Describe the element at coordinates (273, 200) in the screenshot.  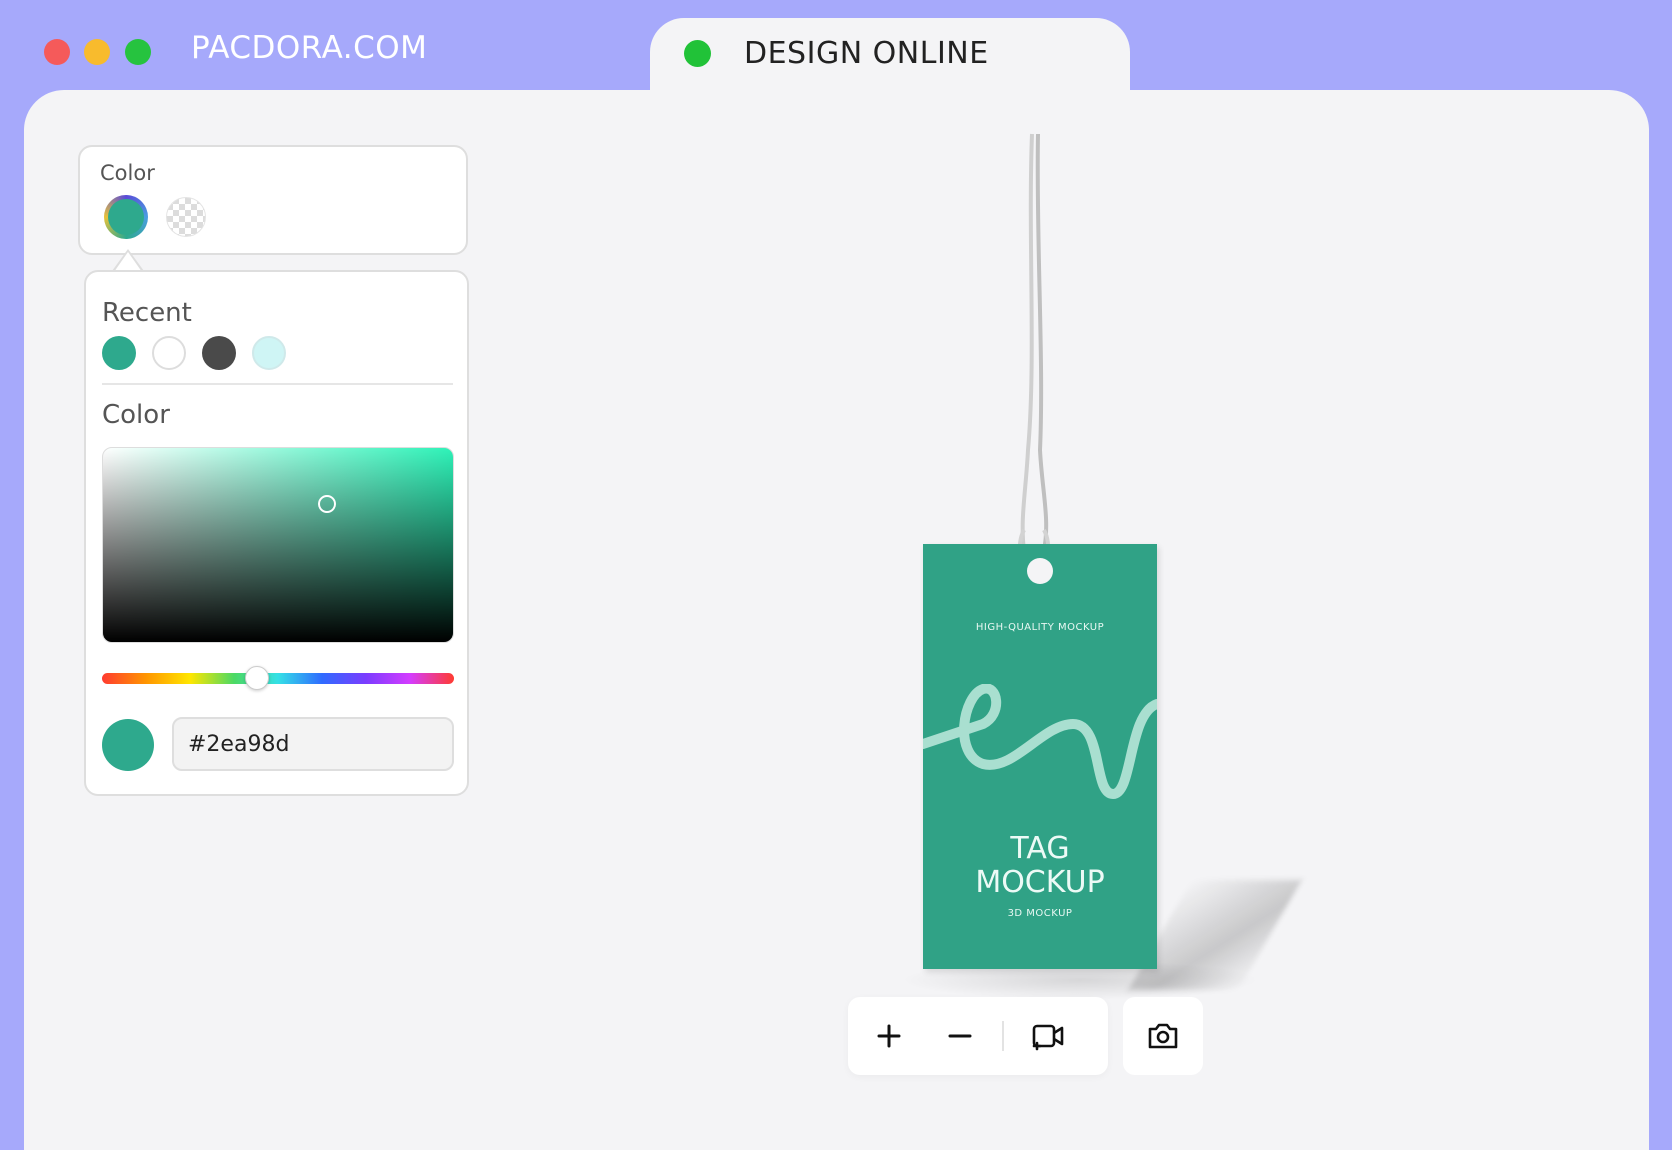
I see `color-selector-card: Color` at that location.